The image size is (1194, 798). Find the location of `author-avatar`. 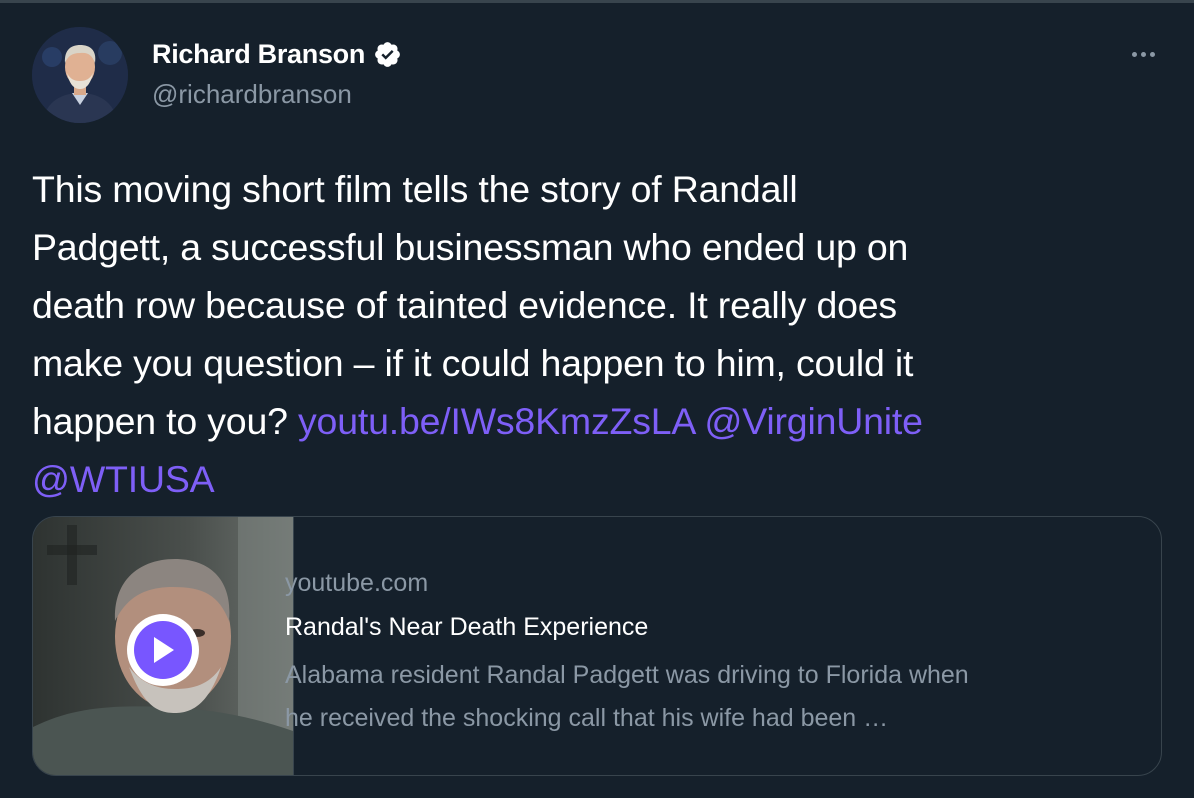

author-avatar is located at coordinates (80, 75).